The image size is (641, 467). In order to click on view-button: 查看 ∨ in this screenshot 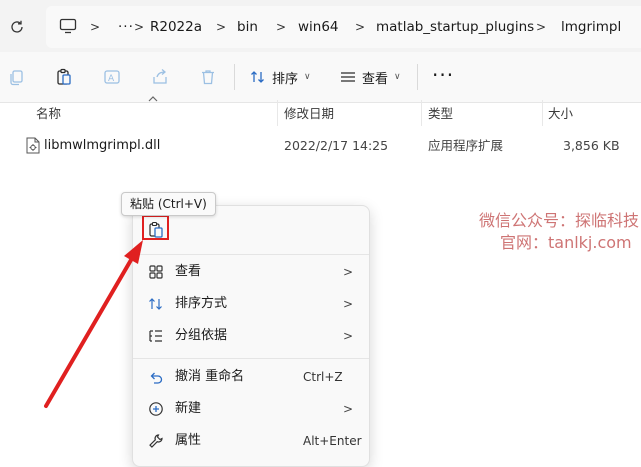, I will do `click(370, 77)`.